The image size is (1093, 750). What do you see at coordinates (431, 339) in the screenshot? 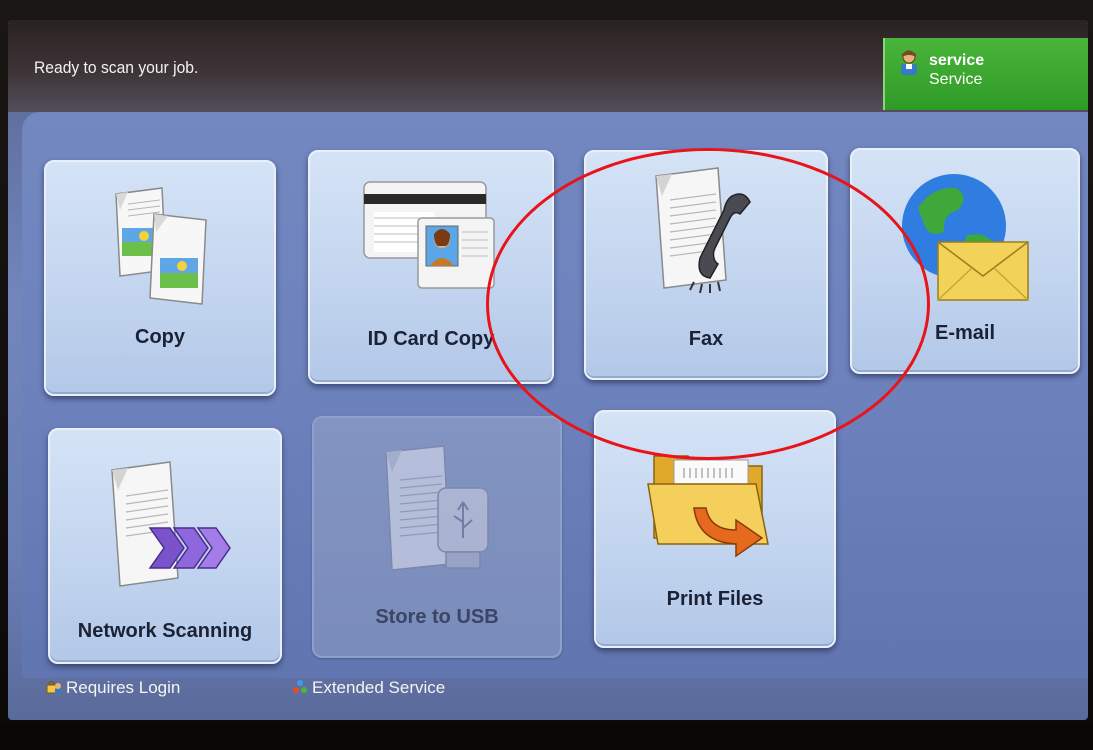
I see `id-card-copy-label: ID Card Copy` at bounding box center [431, 339].